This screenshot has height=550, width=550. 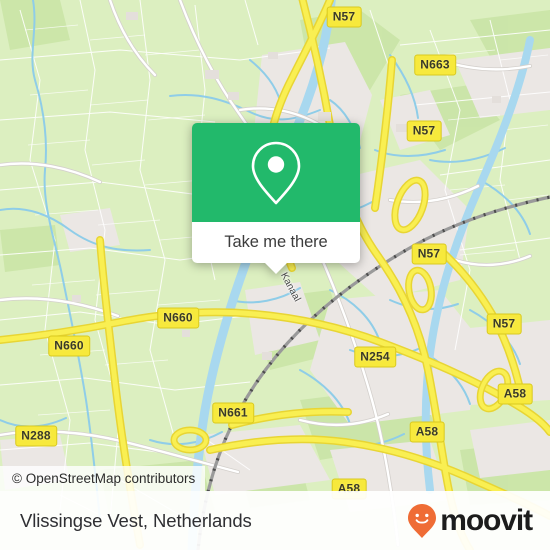 I want to click on moovit-brand: moovit, so click(x=470, y=521).